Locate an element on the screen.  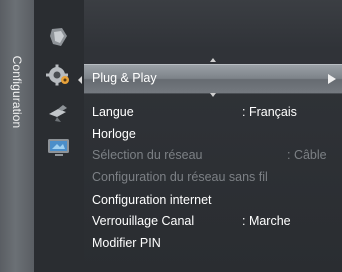
menu-item-config-internet: Configuration internet is located at coordinates (216, 200).